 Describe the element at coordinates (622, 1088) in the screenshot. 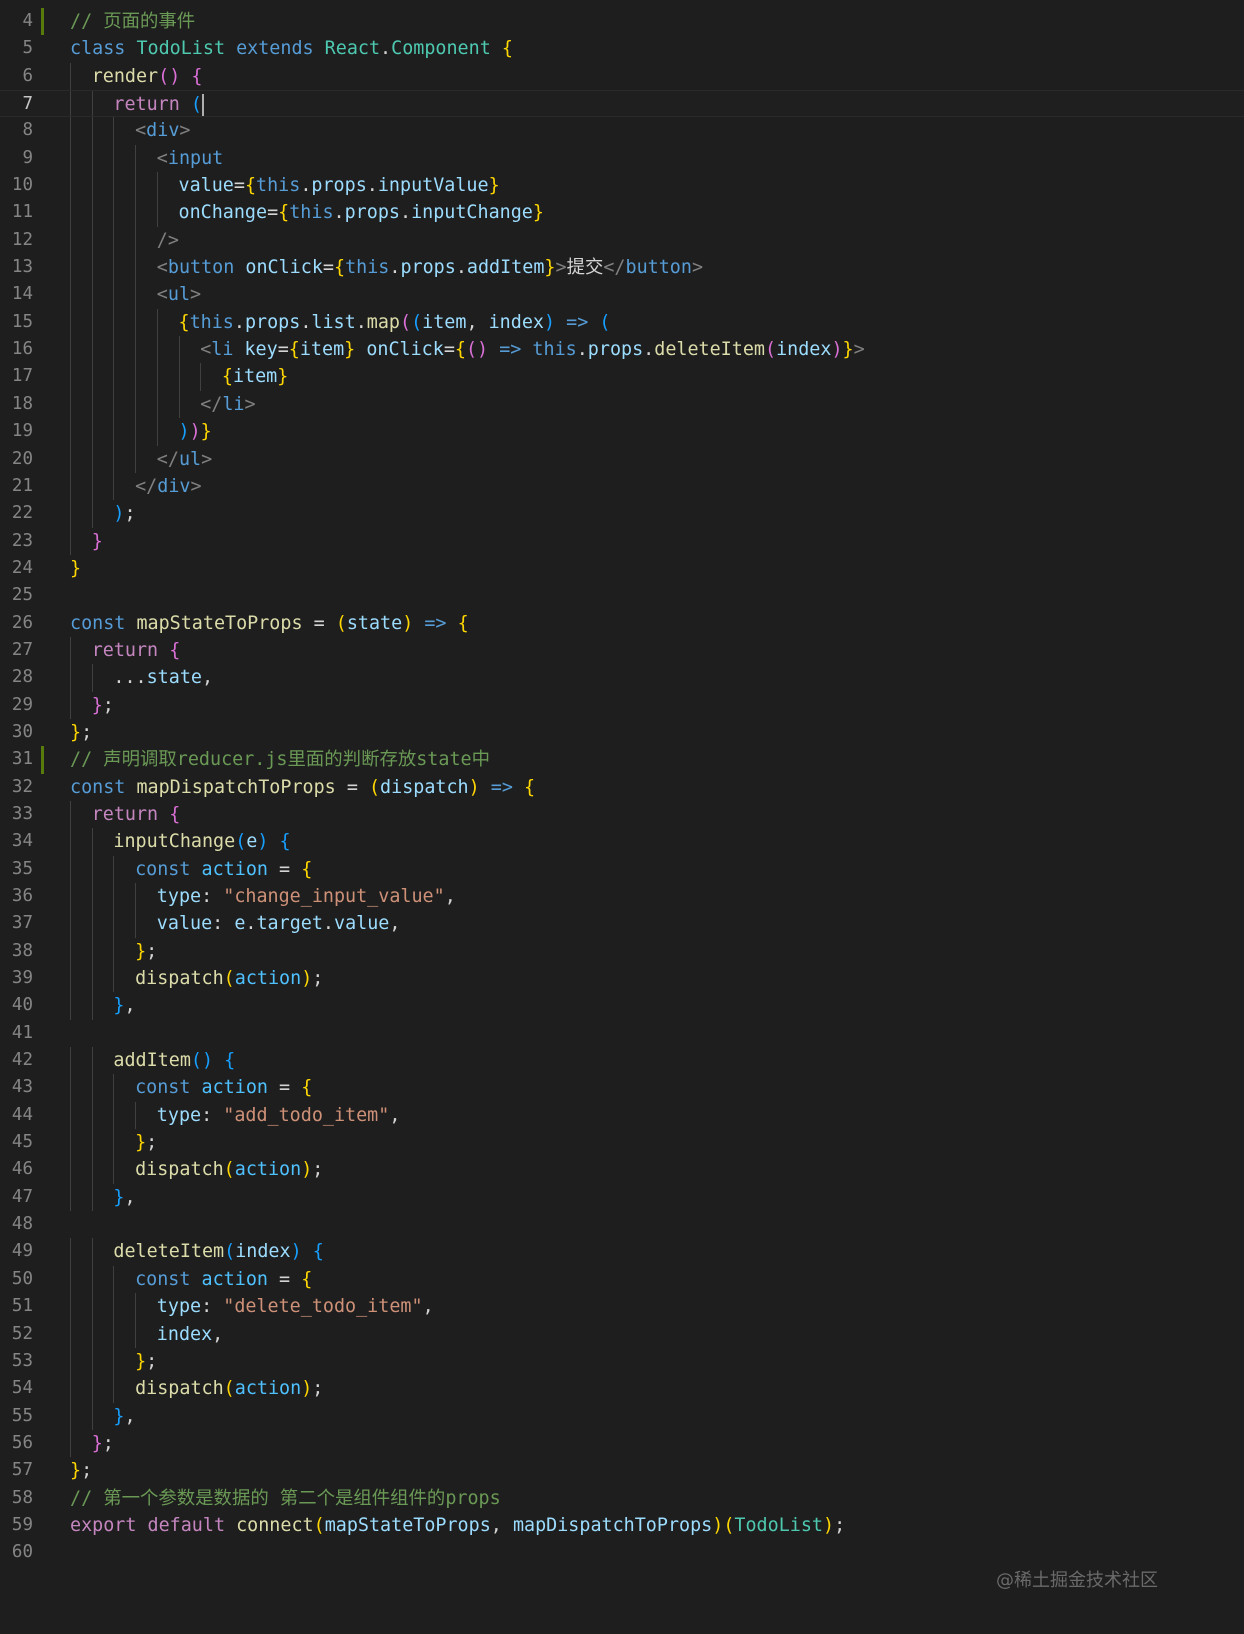

I see `code-line: 43 const action = {` at that location.